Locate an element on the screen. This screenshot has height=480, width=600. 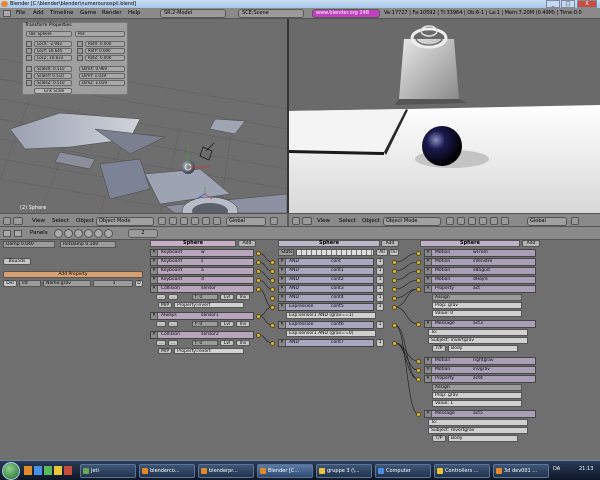
sensor-brick: ✕ Collision sensor is located at coordinates (202, 289).